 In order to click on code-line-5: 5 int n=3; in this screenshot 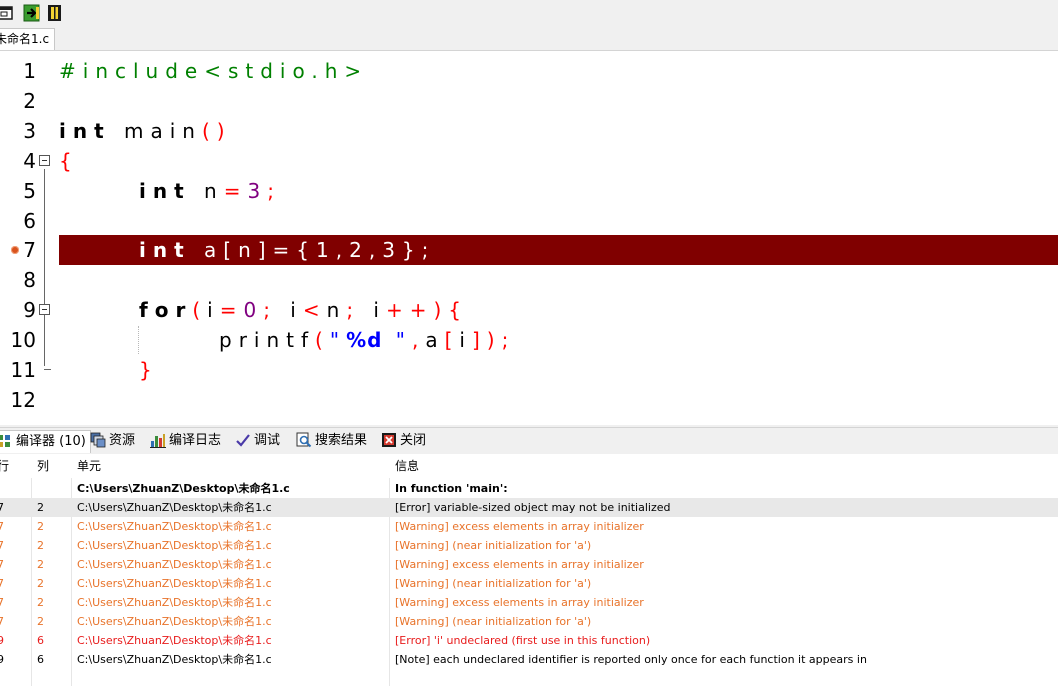, I will do `click(529, 191)`.